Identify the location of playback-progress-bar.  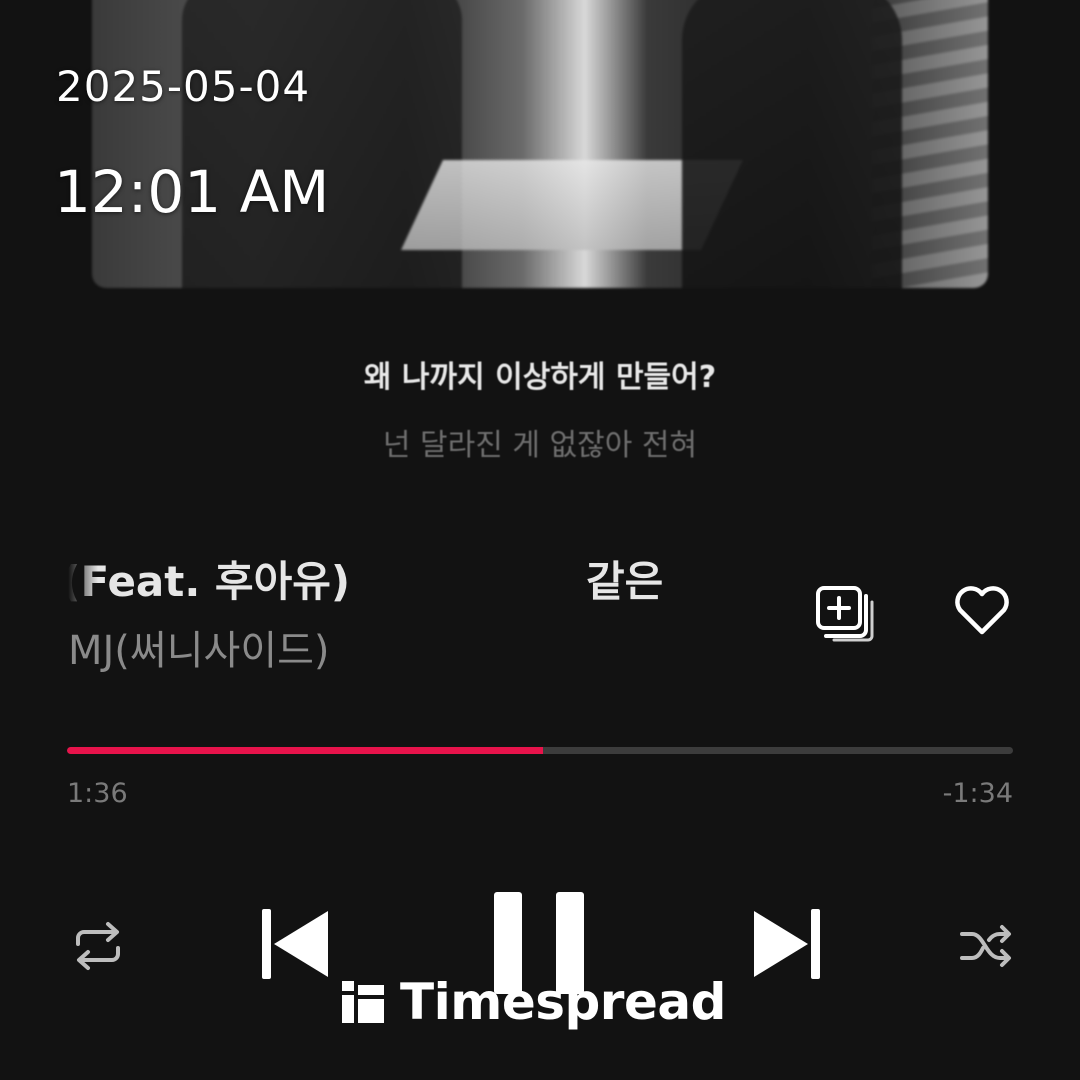
(540, 750).